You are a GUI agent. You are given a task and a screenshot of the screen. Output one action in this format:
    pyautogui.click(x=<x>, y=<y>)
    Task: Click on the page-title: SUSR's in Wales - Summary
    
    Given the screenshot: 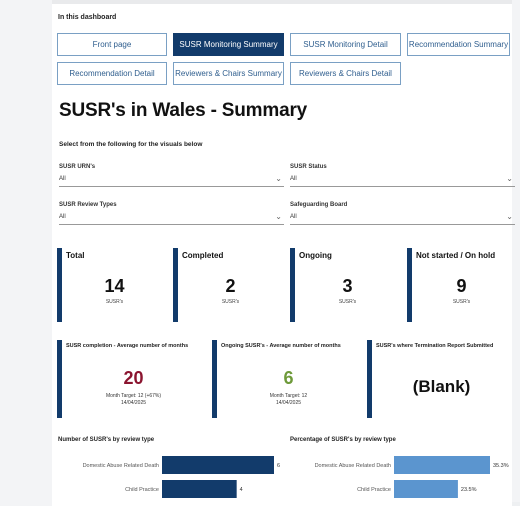 What is the action you would take?
    pyautogui.click(x=183, y=110)
    